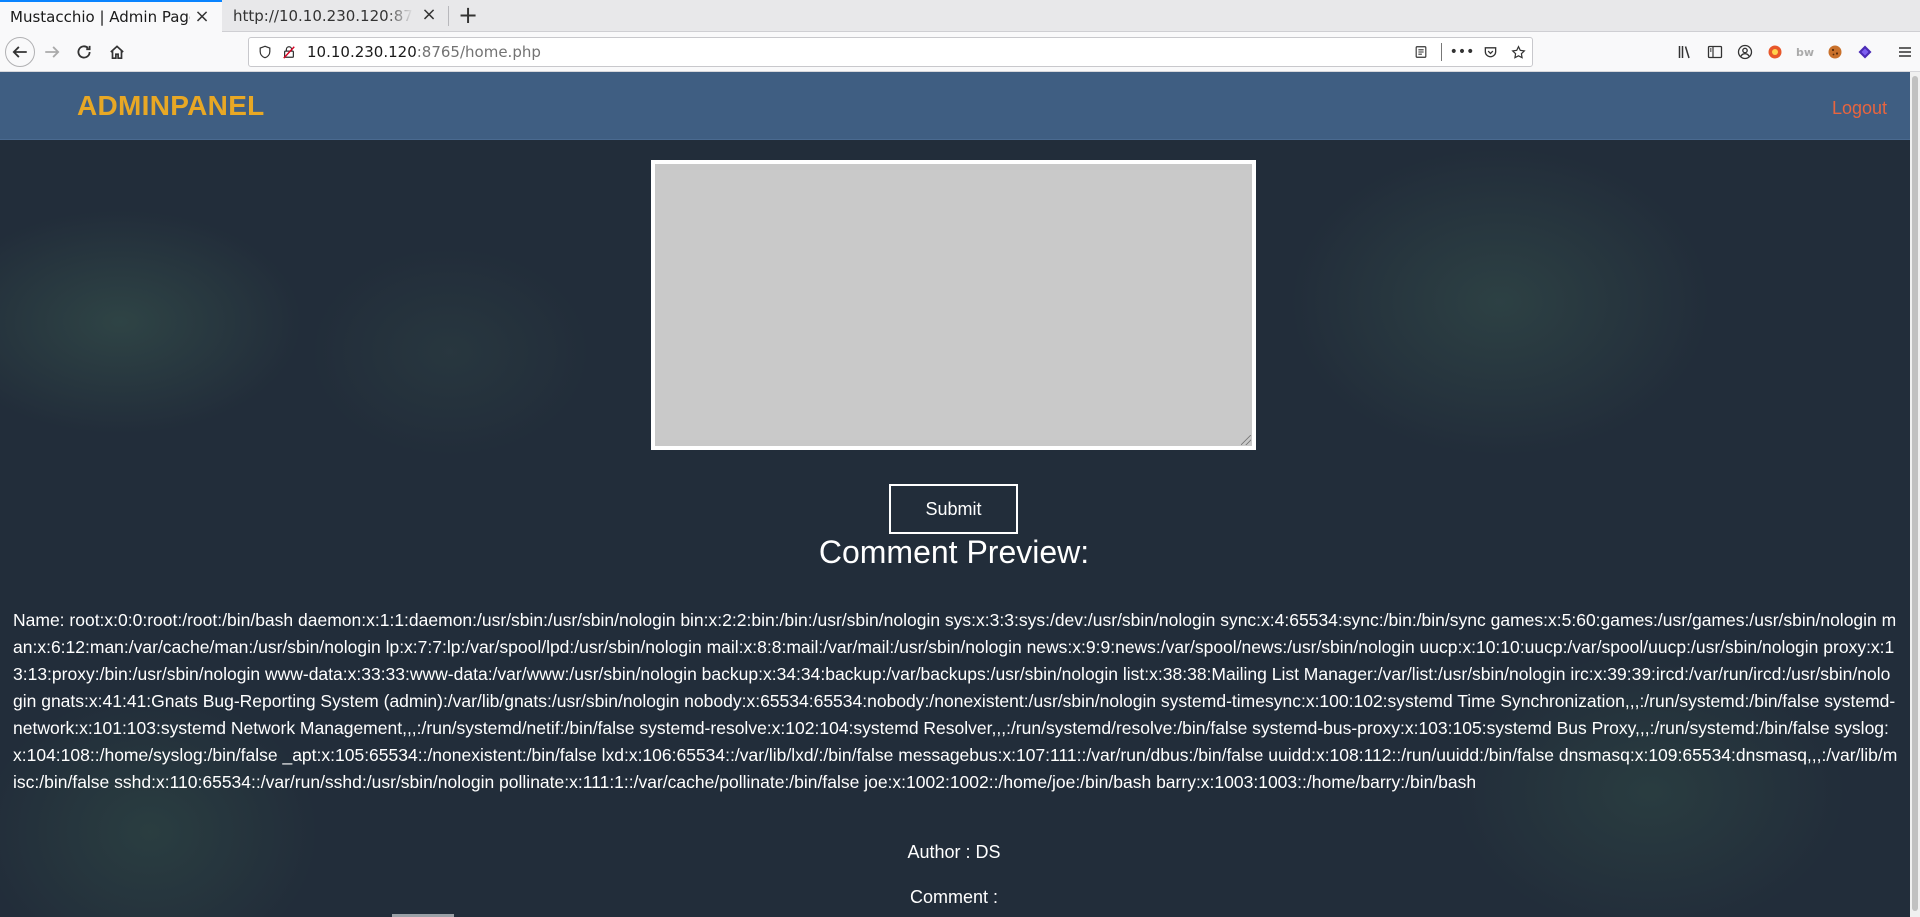 Image resolution: width=1920 pixels, height=917 pixels. I want to click on bookmark-star-icon, so click(1518, 52).